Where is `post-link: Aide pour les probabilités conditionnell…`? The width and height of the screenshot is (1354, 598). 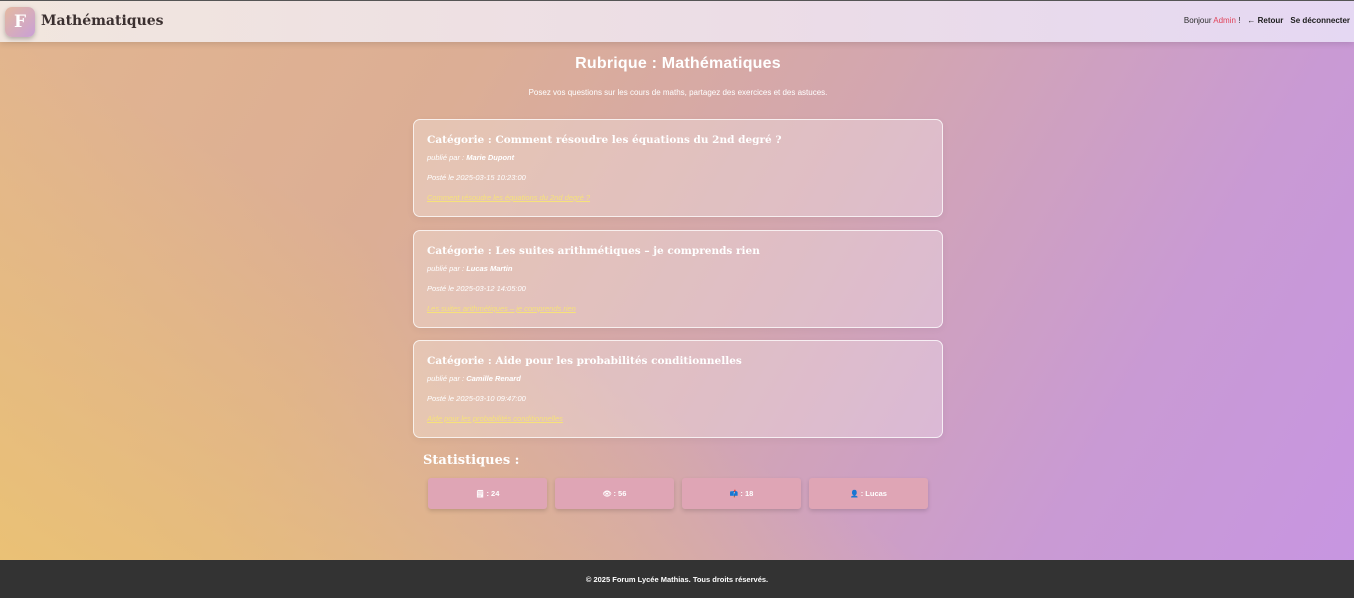 post-link: Aide pour les probabilités conditionnell… is located at coordinates (495, 418).